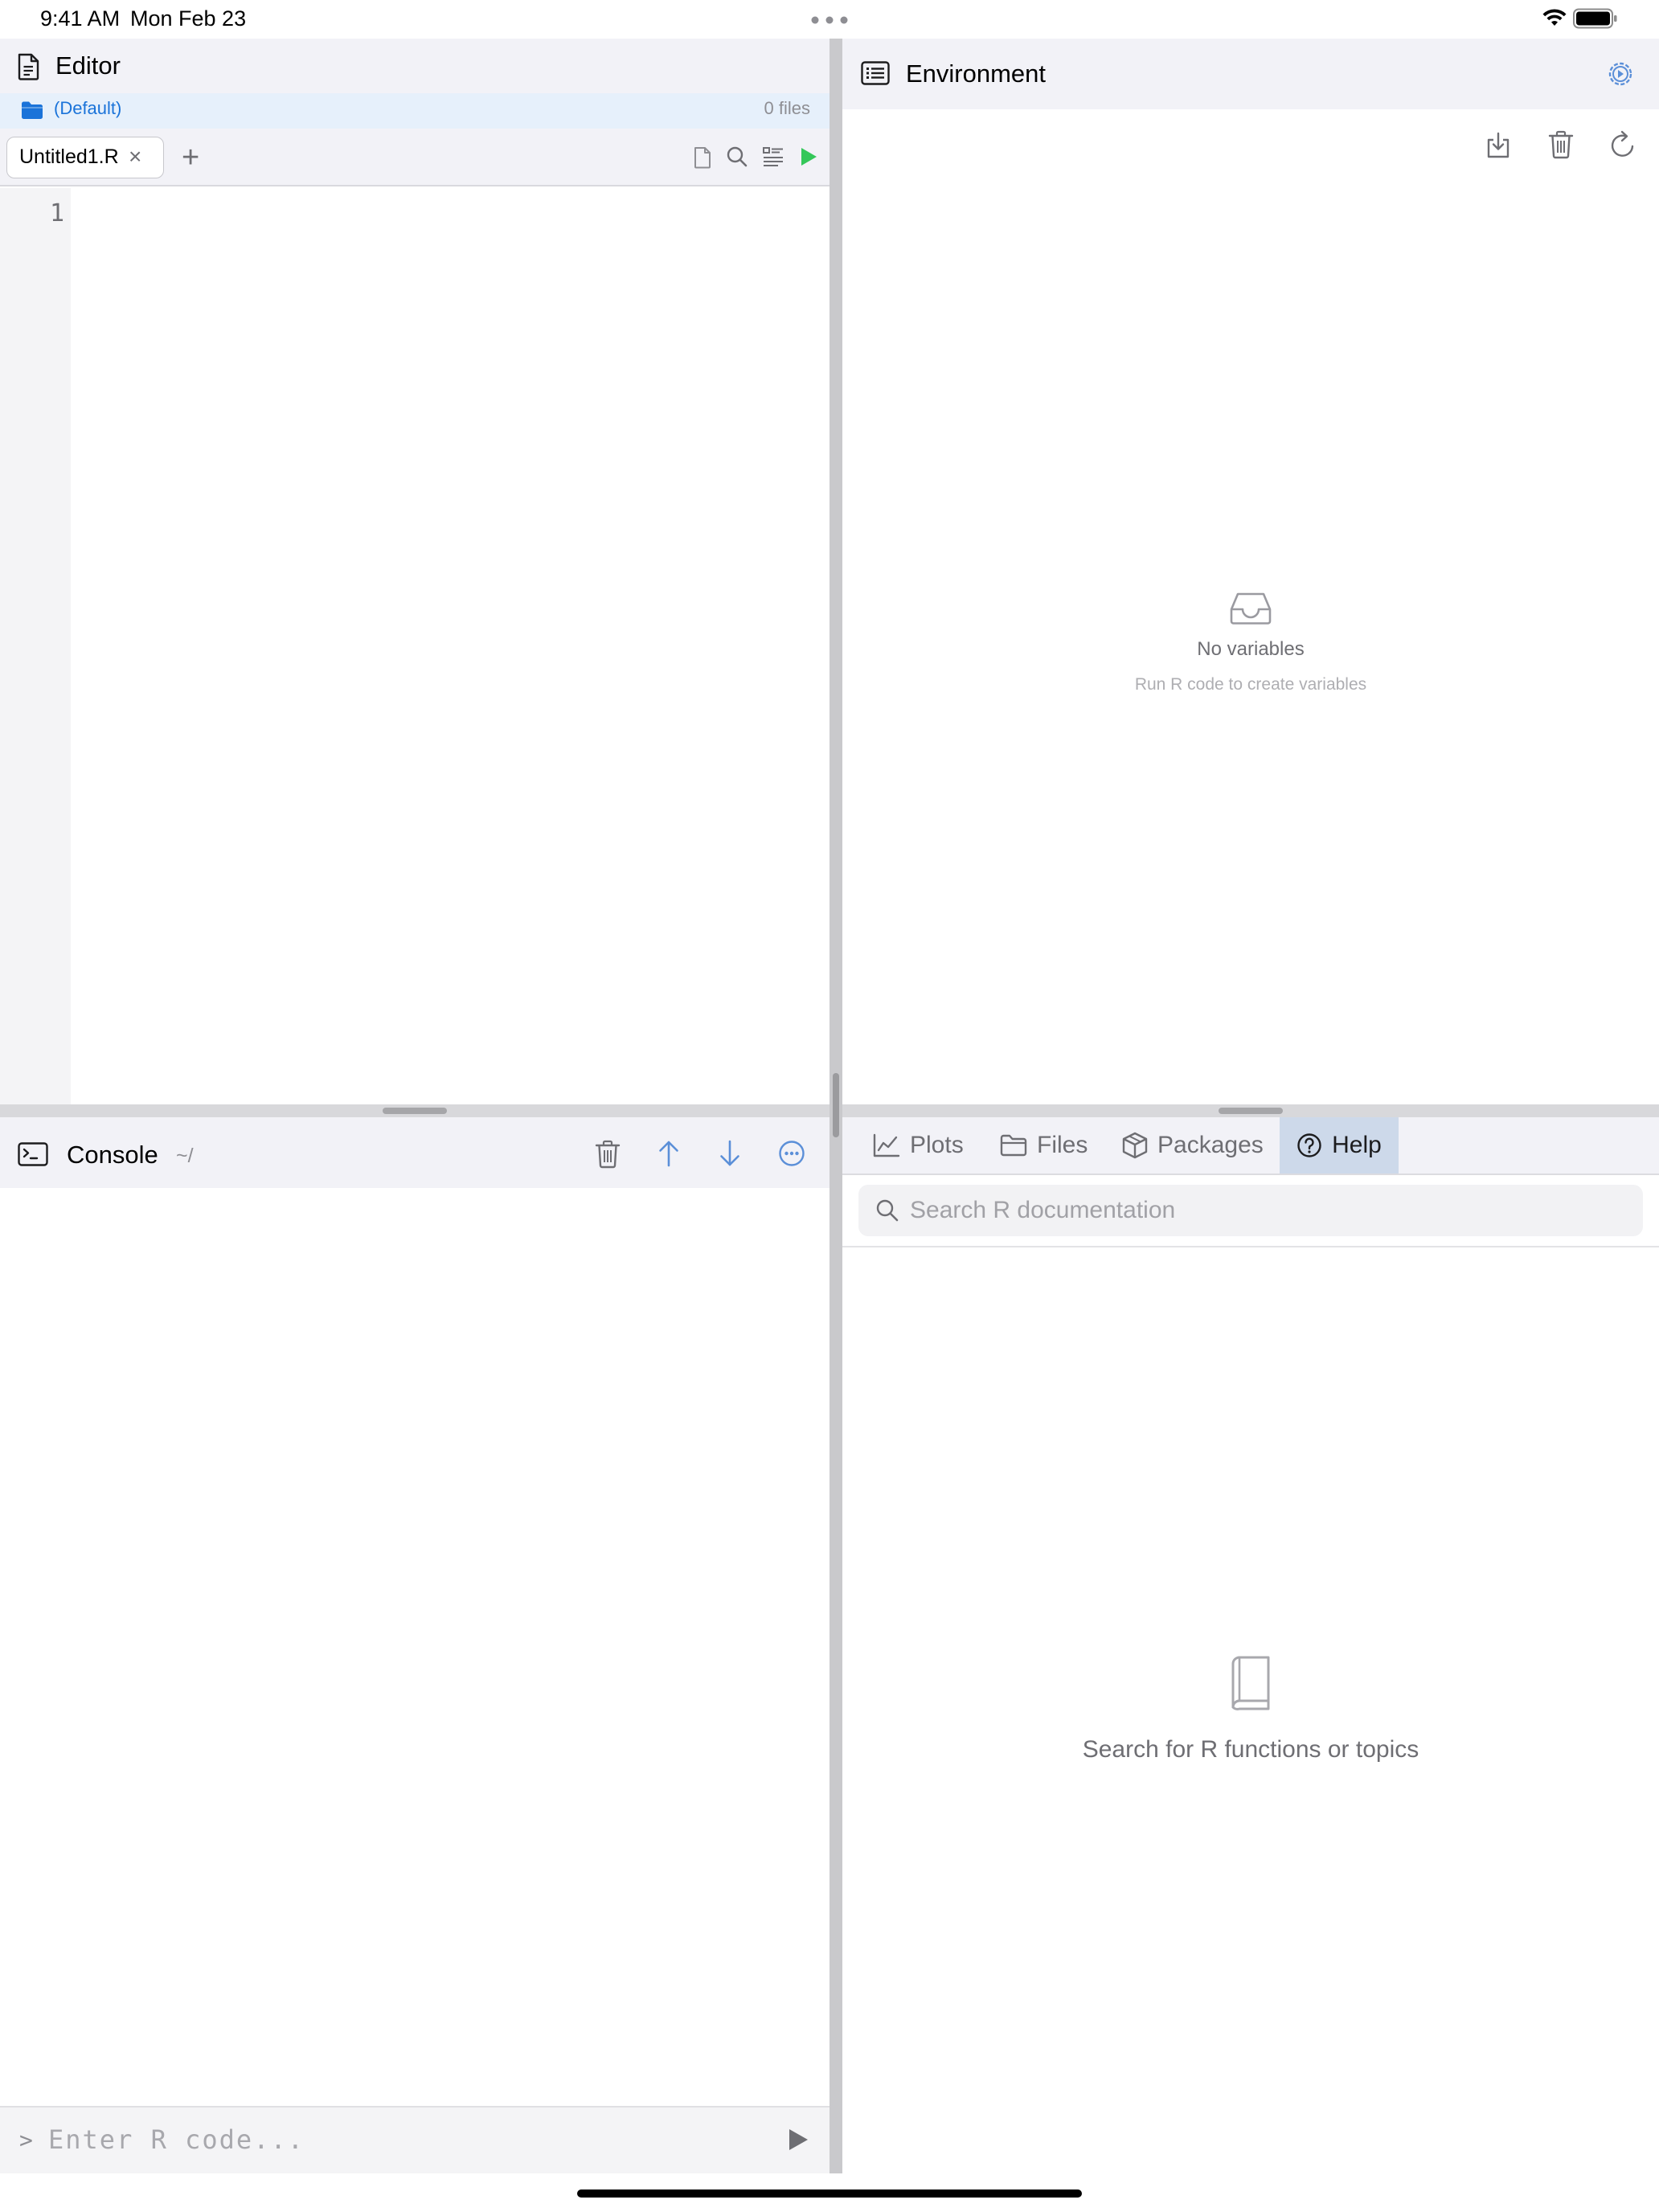 This screenshot has width=1659, height=2212. I want to click on editor-header, so click(415, 66).